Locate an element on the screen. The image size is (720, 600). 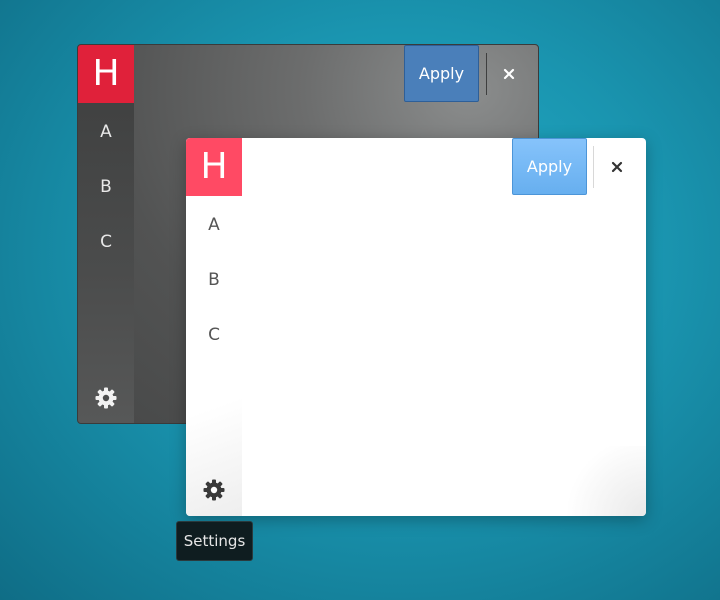
settings-tooltip: Settings is located at coordinates (214, 541).